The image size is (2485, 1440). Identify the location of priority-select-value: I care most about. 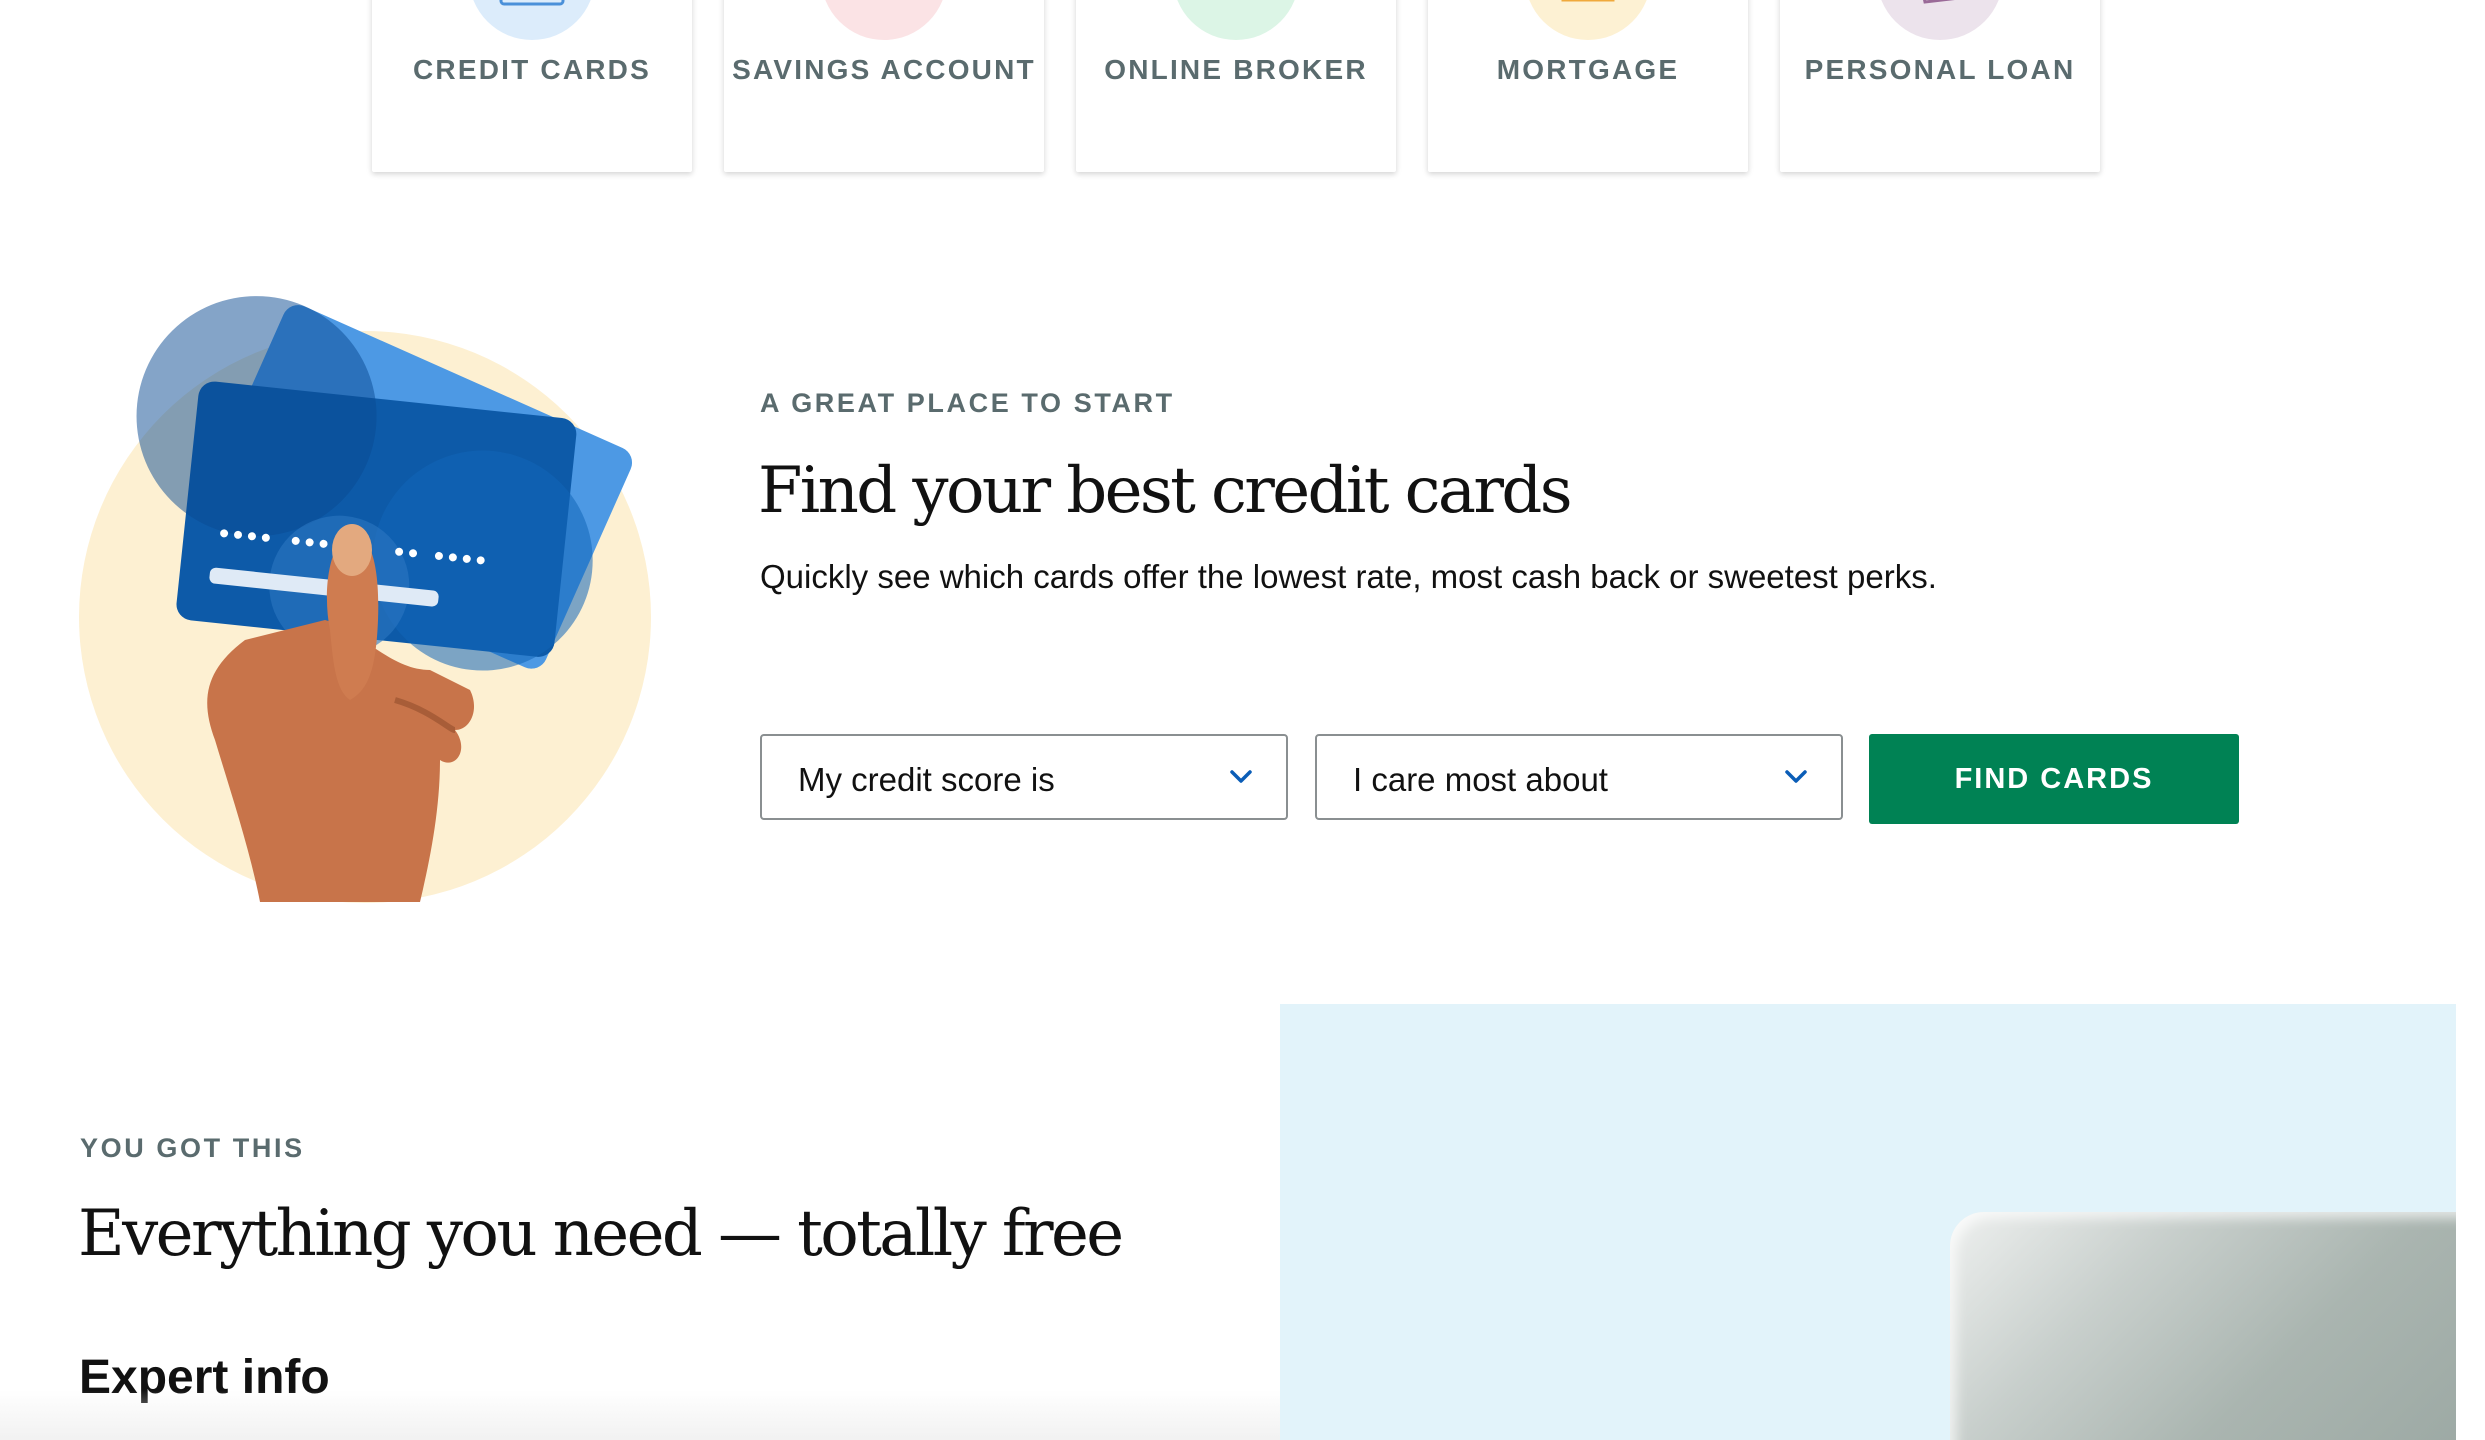
(1480, 779).